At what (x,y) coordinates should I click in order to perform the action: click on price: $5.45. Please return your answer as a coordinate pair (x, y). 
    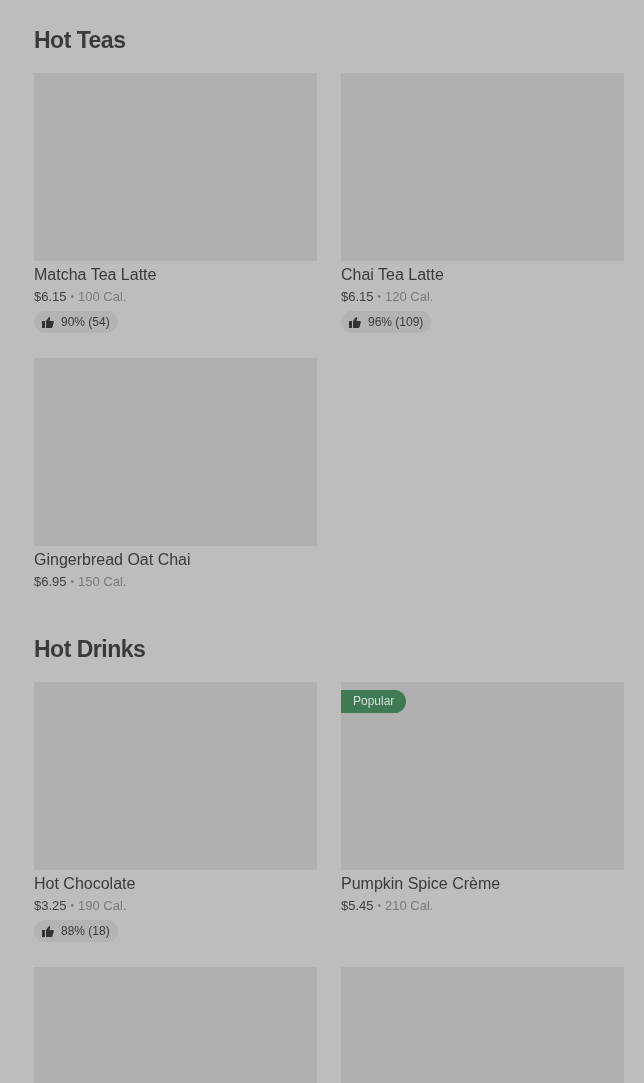
    Looking at the image, I should click on (357, 906).